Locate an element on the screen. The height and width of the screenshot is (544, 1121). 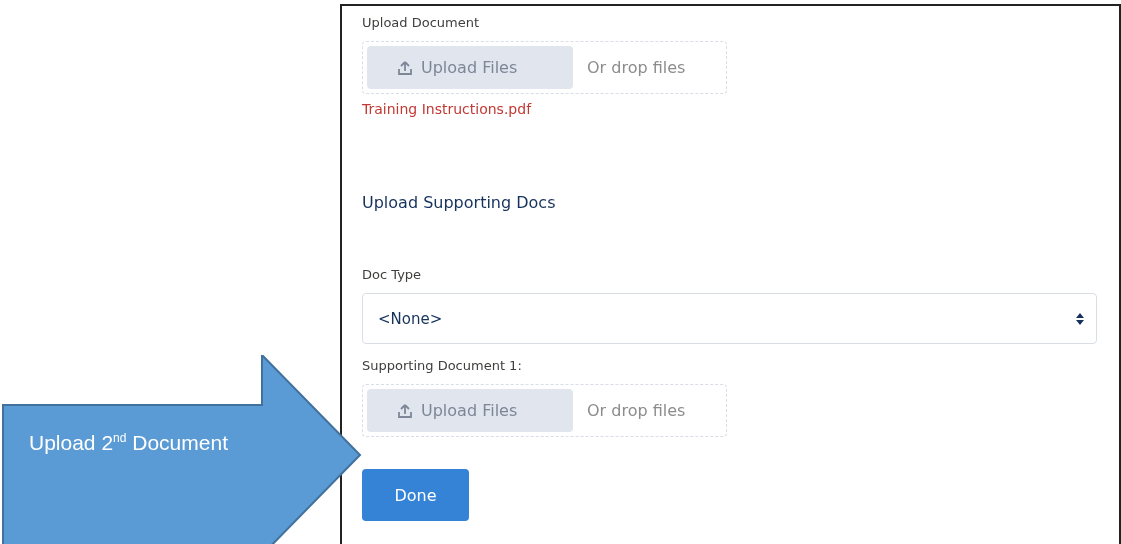
select-value: <None> is located at coordinates (410, 318).